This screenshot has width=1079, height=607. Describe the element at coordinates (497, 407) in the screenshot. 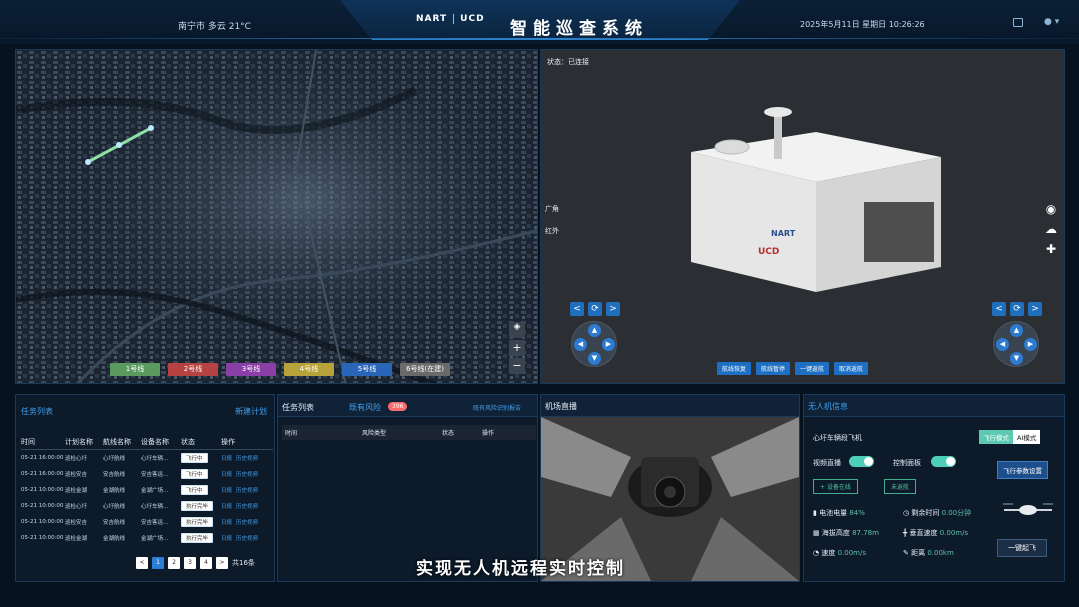

I see `risk-report-link: 既有风险识别报告` at that location.